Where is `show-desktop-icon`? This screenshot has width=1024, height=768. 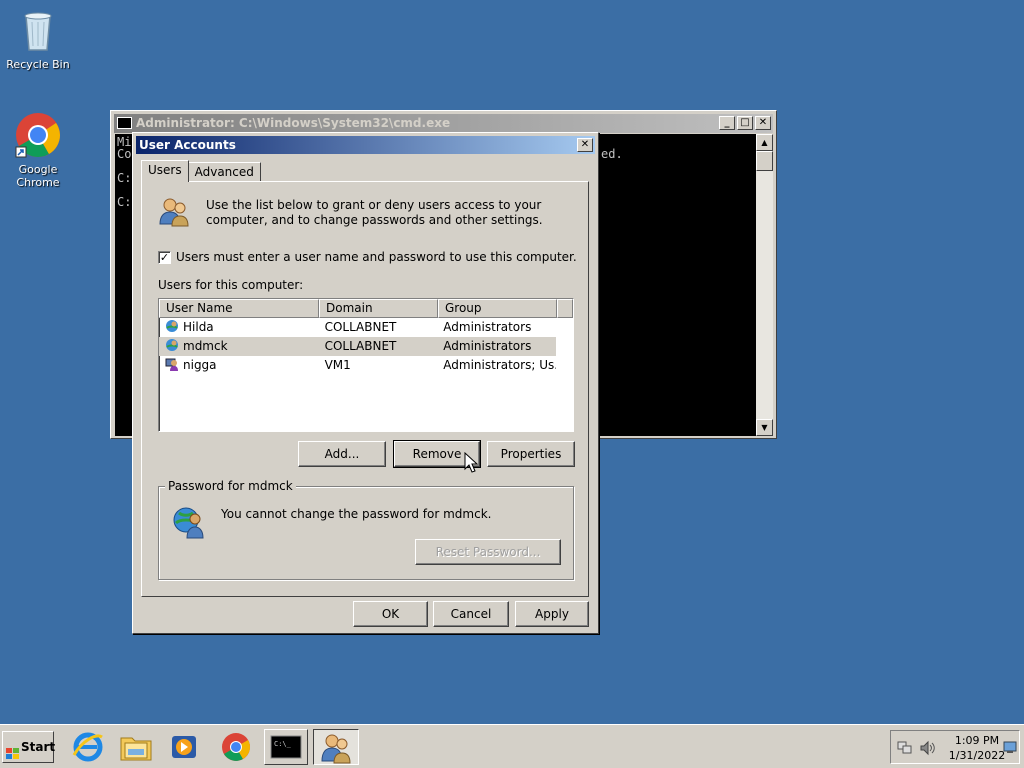
show-desktop-icon is located at coordinates (1010, 747).